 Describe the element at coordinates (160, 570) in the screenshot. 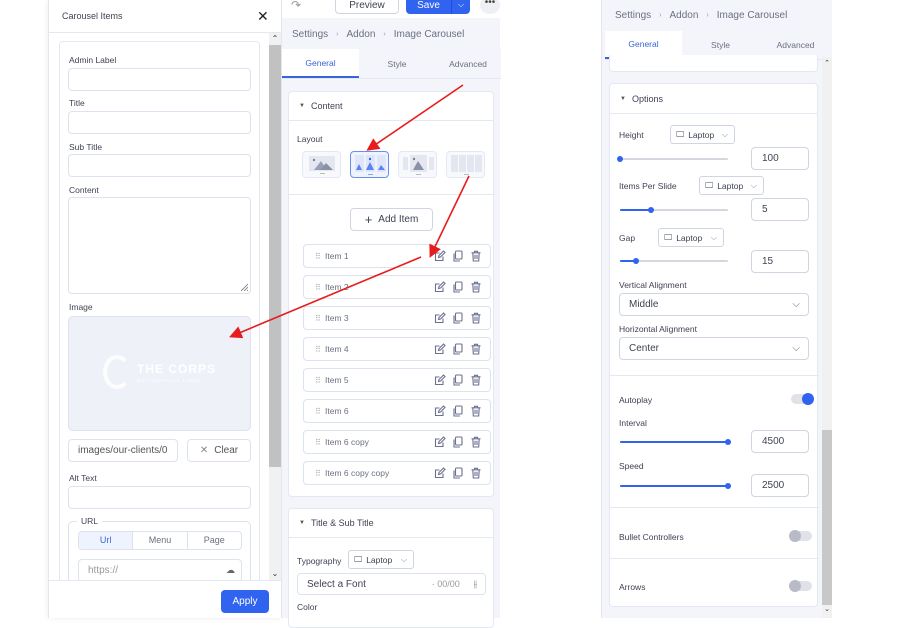

I see `url-input: https:// ☁` at that location.